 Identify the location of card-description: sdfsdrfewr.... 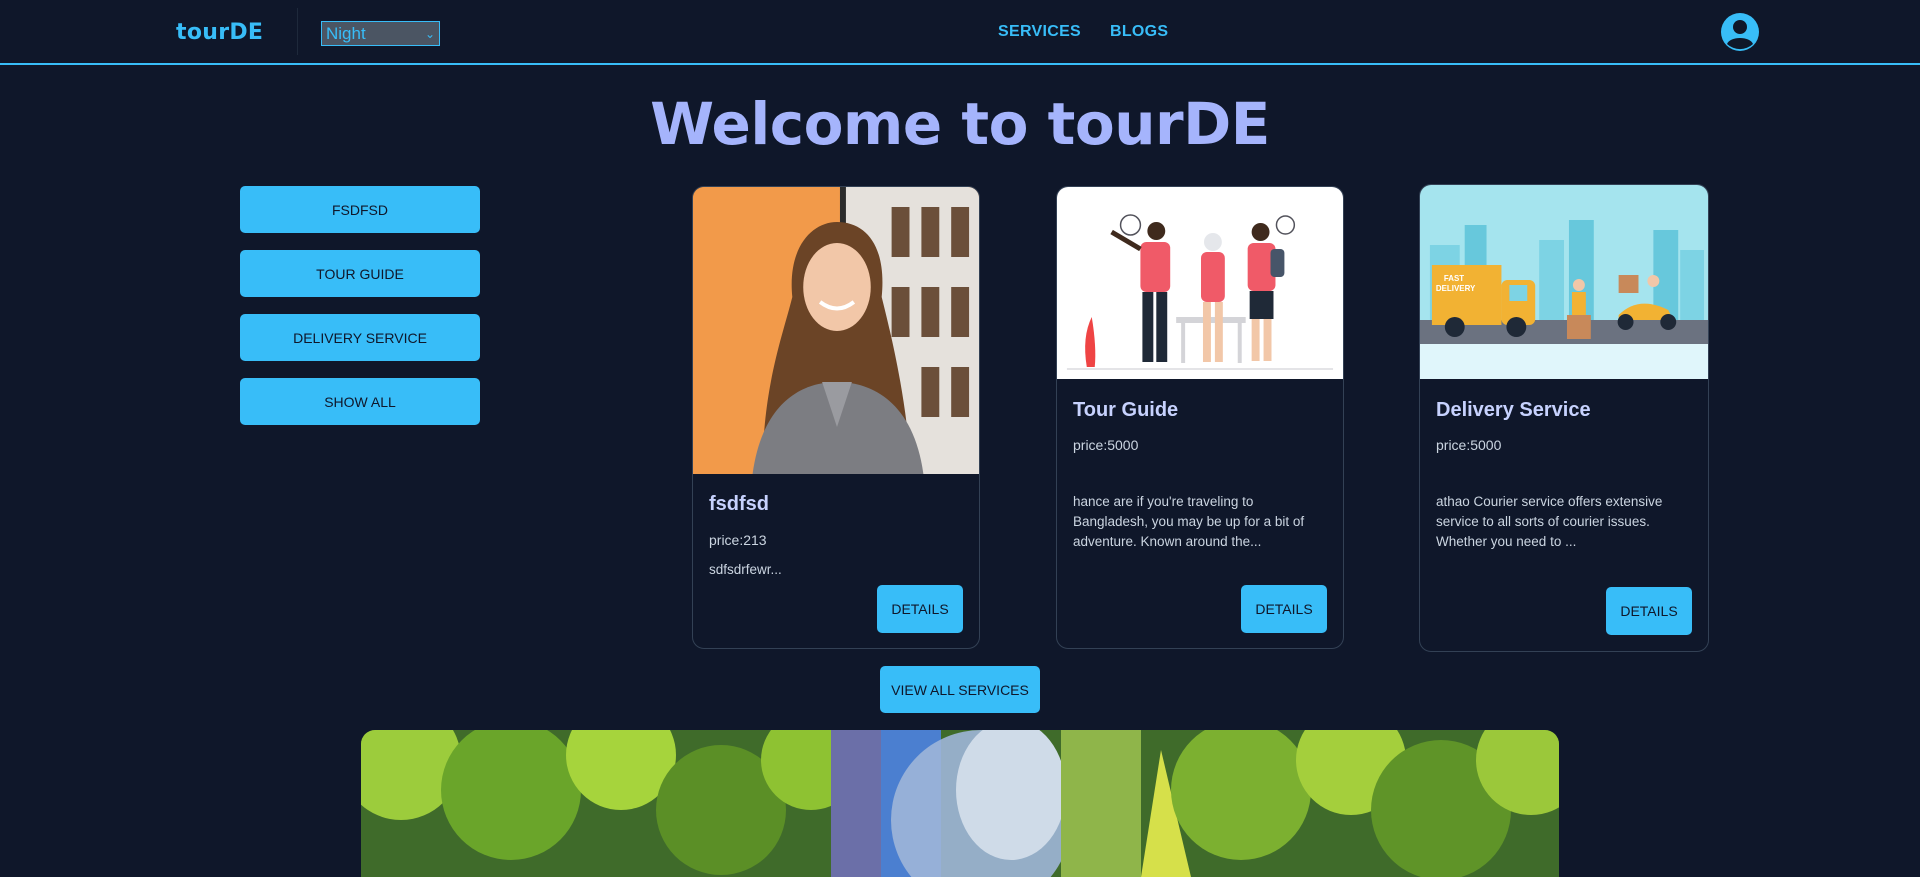
(745, 569).